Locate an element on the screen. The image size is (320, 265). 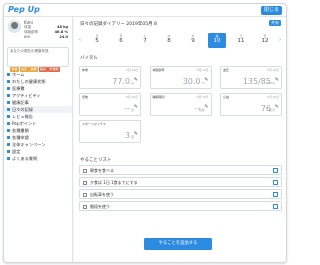
close-button: 閉じる is located at coordinates (271, 10).